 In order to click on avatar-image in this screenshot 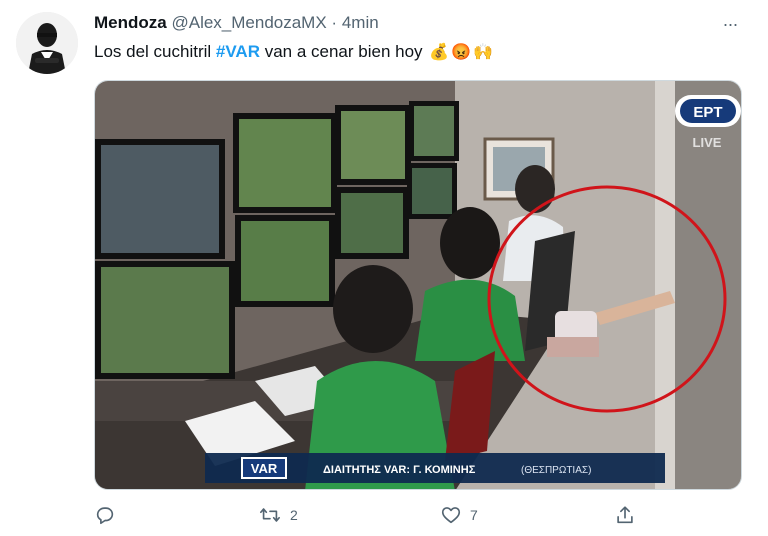, I will do `click(47, 43)`.